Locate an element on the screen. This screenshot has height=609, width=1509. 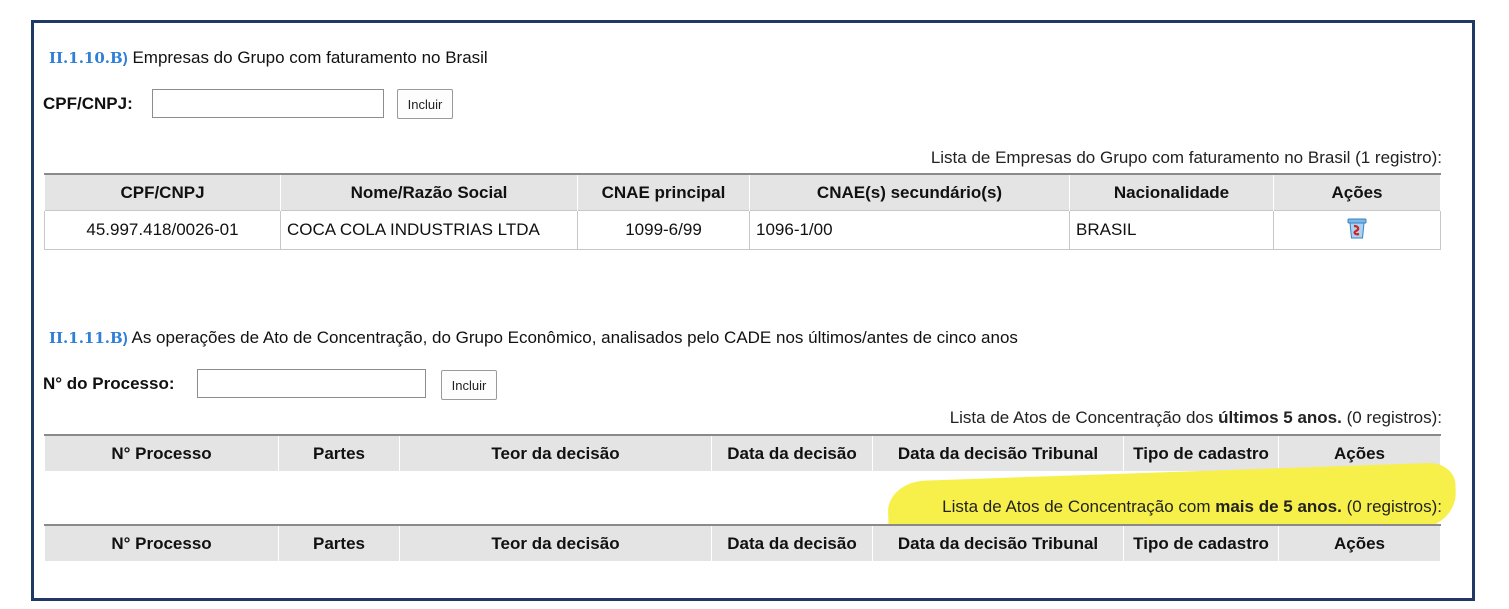
cell-nome: COCA COLA INDUSTRIAS LTDA is located at coordinates (429, 230).